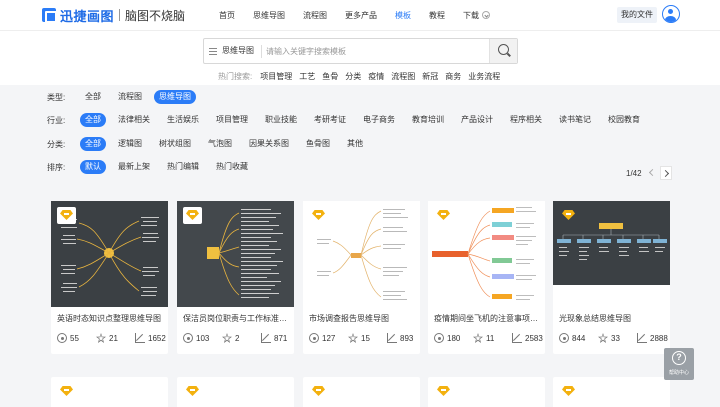 The width and height of the screenshot is (720, 407). What do you see at coordinates (315, 15) in the screenshot?
I see `nav-flowchart: 流程图` at bounding box center [315, 15].